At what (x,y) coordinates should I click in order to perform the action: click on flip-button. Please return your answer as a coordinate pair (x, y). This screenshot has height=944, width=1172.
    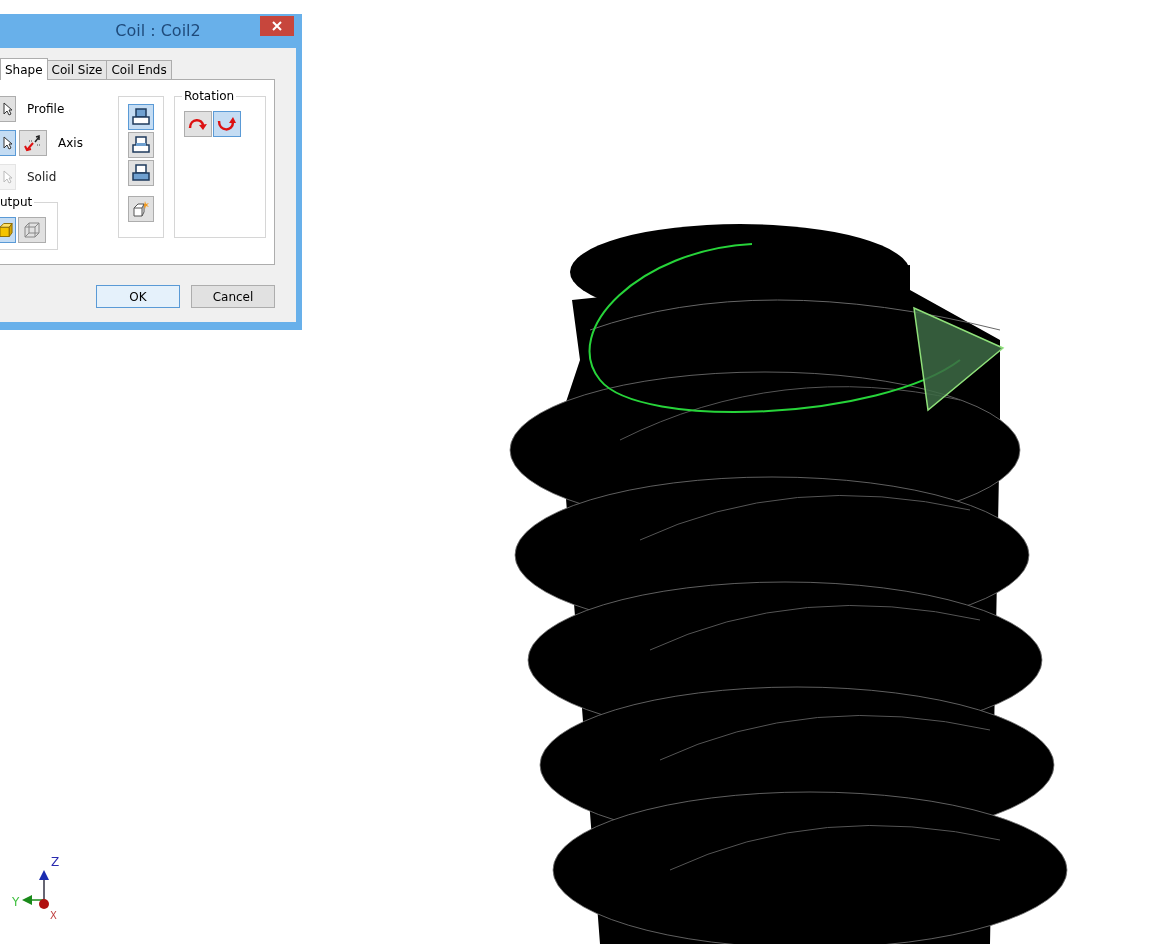
    Looking at the image, I should click on (33, 143).